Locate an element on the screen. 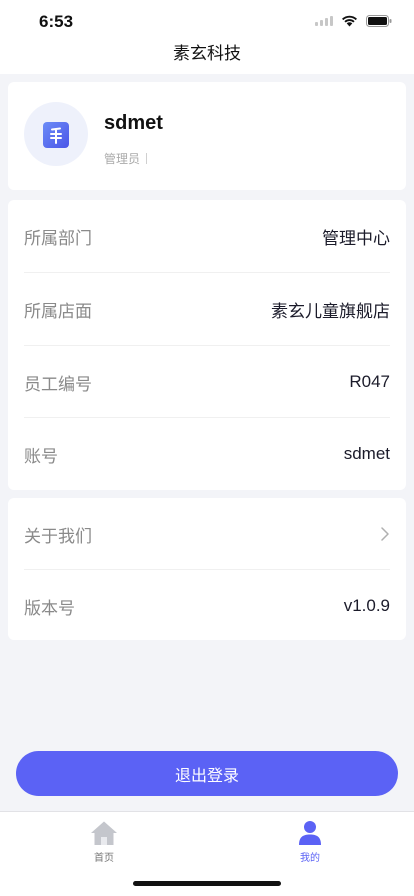 This screenshot has height=896, width=414. home-indicator is located at coordinates (207, 883).